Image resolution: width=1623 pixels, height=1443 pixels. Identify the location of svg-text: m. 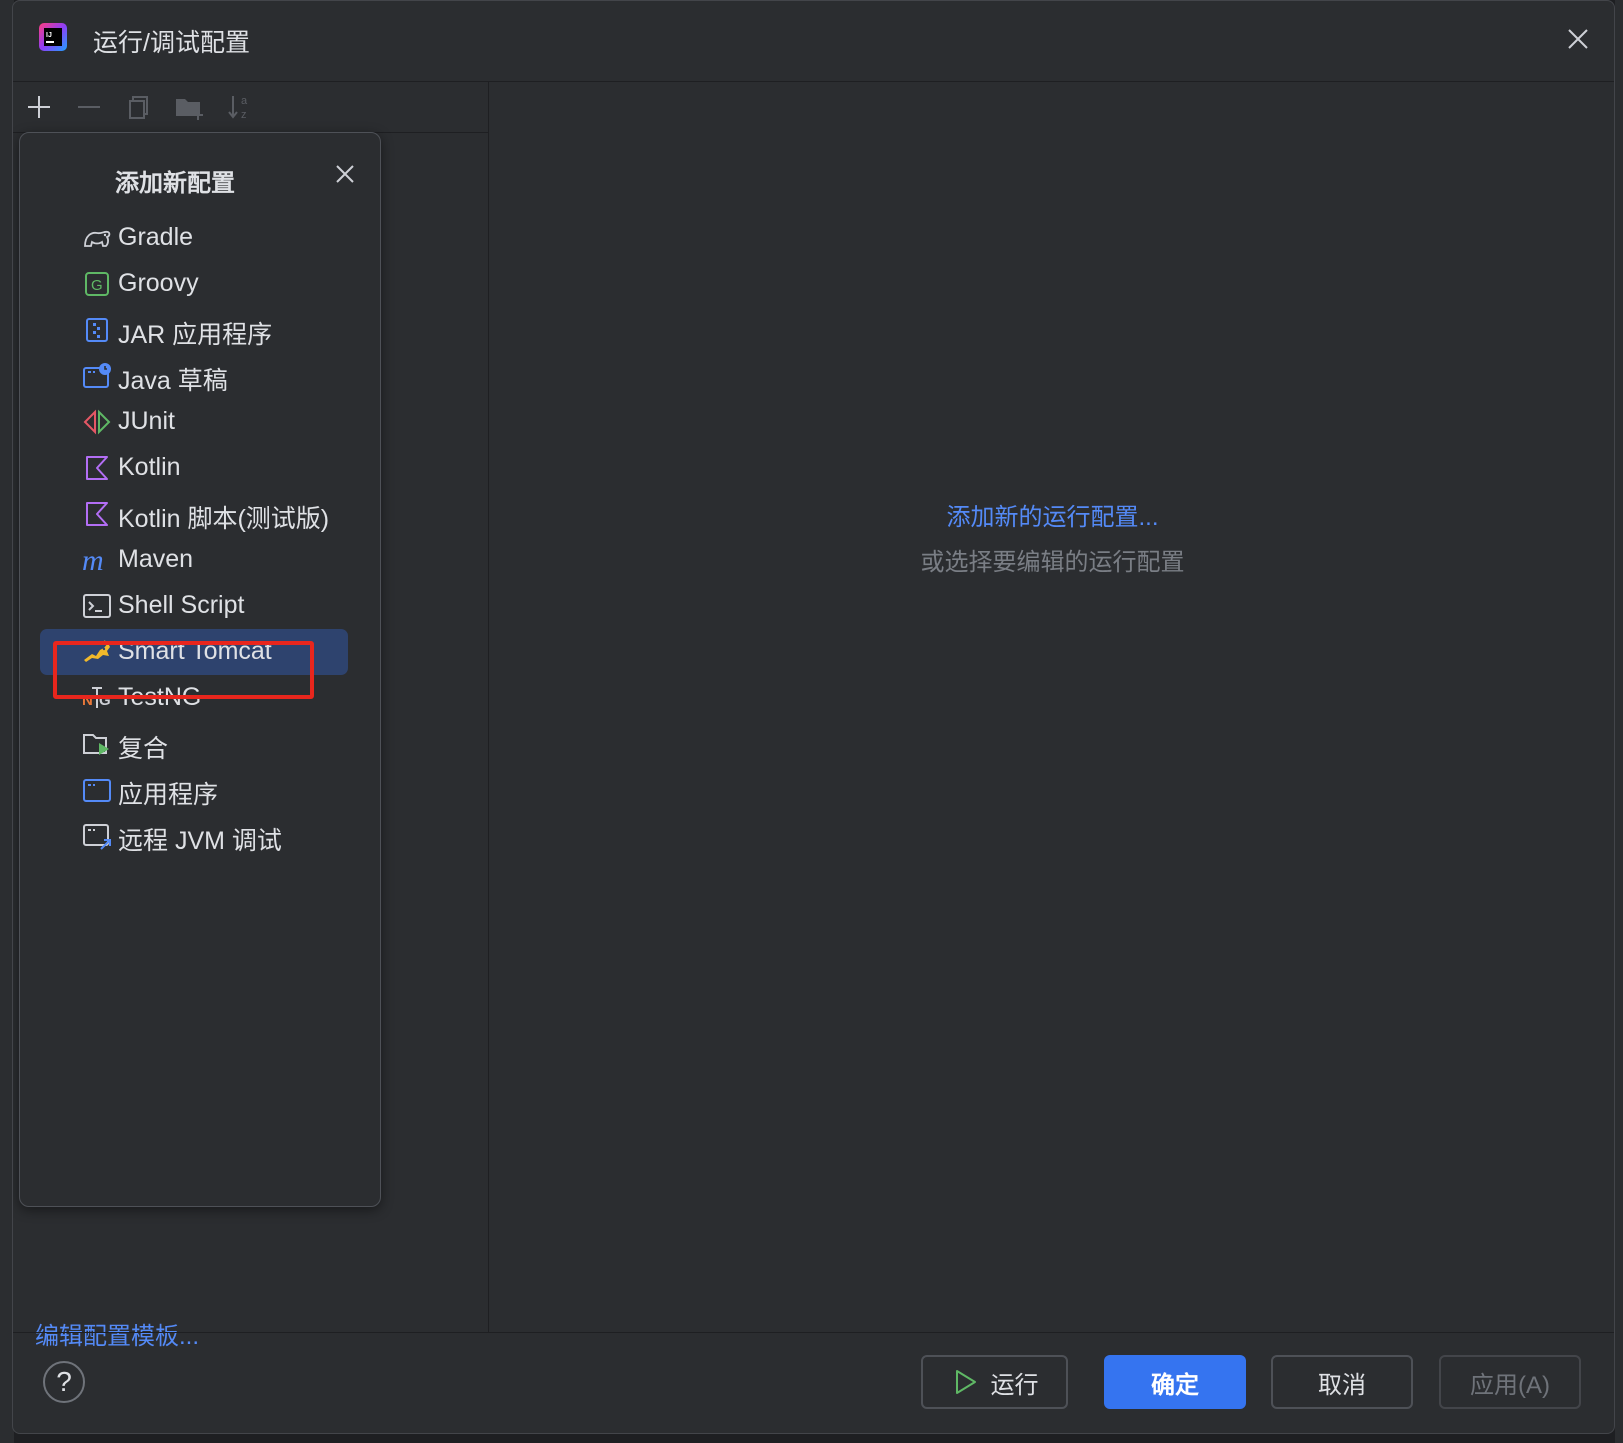
(93, 560).